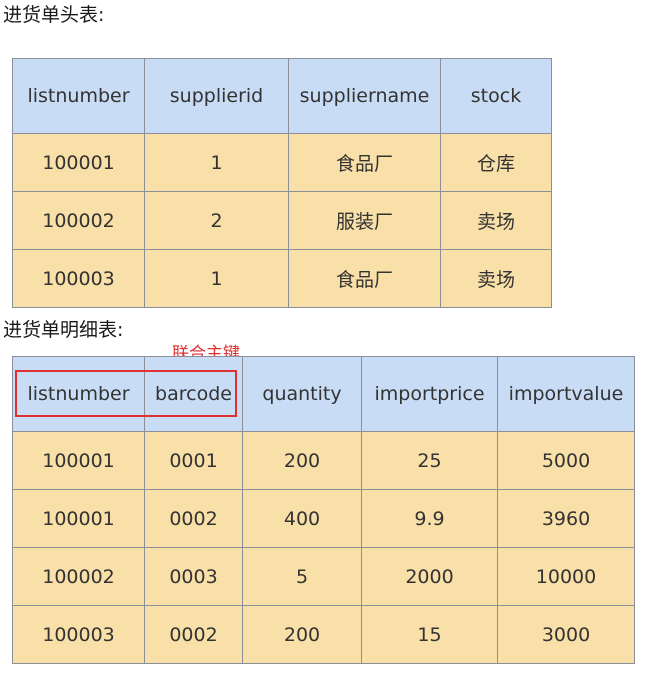 The height and width of the screenshot is (676, 655). I want to click on table-cell: 0001, so click(193, 460).